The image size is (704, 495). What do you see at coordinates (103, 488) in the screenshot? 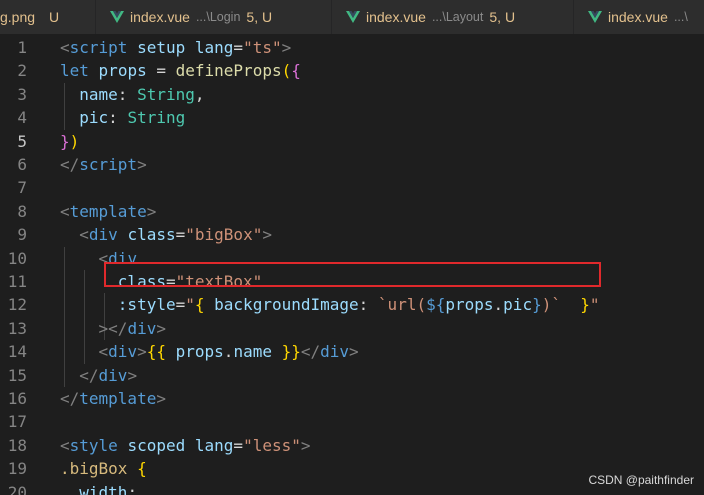
I see `code-token: width` at bounding box center [103, 488].